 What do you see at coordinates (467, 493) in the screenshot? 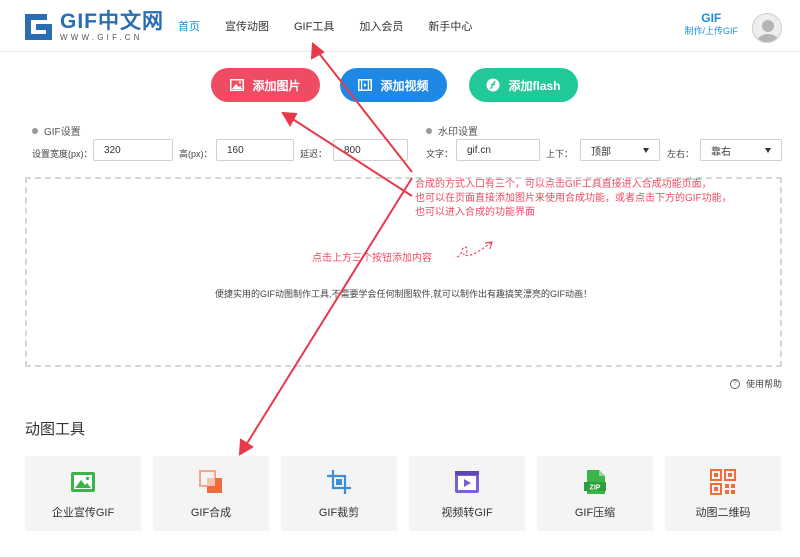
I see `tool-card-video-to-gif: 视频转GIF` at bounding box center [467, 493].